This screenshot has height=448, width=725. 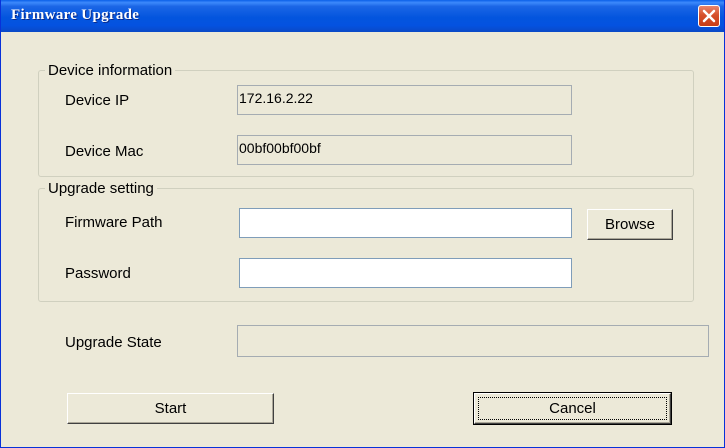 I want to click on device-ip-label: Device IP, so click(x=97, y=100).